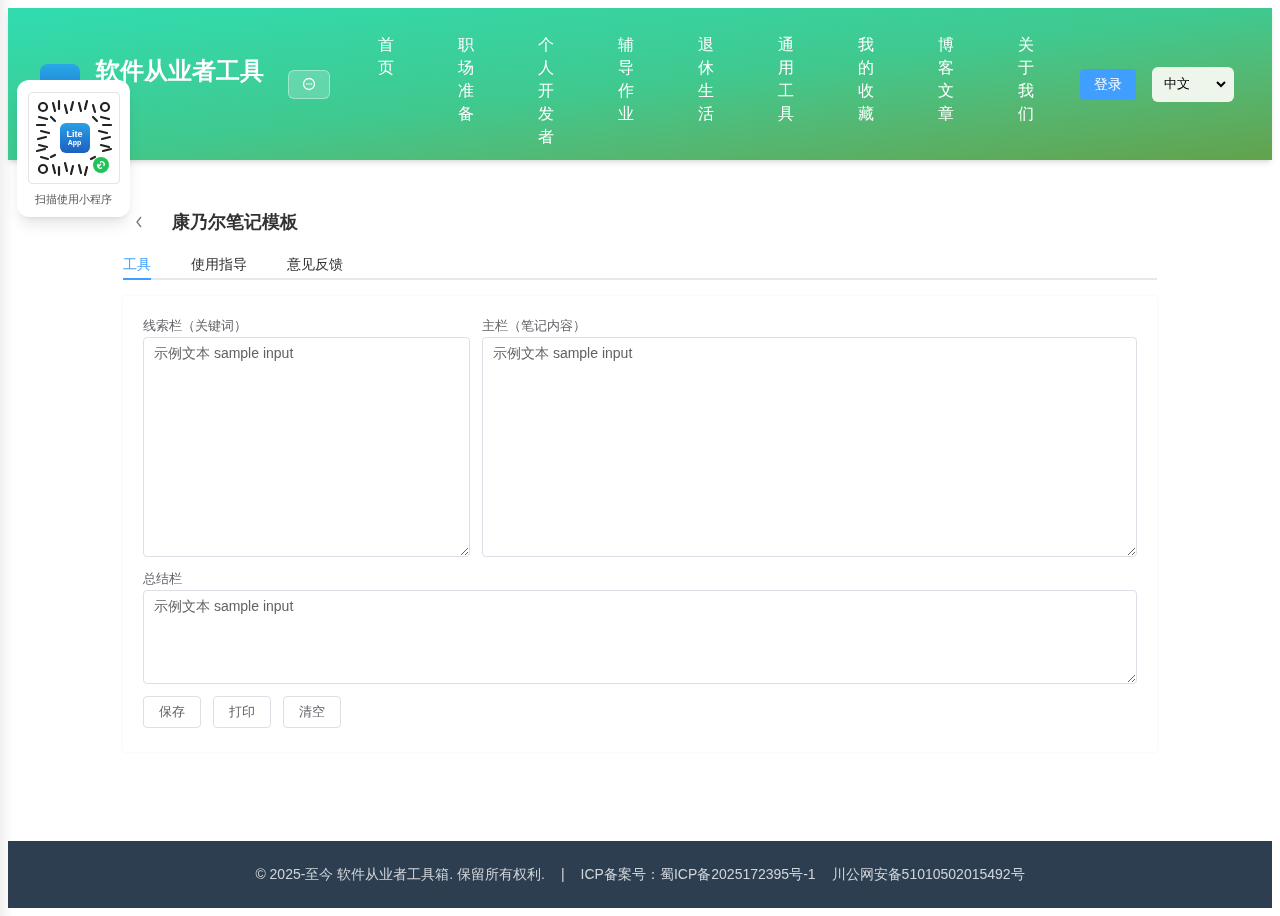  Describe the element at coordinates (400, 874) in the screenshot. I see `copyright-text: © 2025-至今 软件从业者工具箱. 保留所有权利.` at that location.